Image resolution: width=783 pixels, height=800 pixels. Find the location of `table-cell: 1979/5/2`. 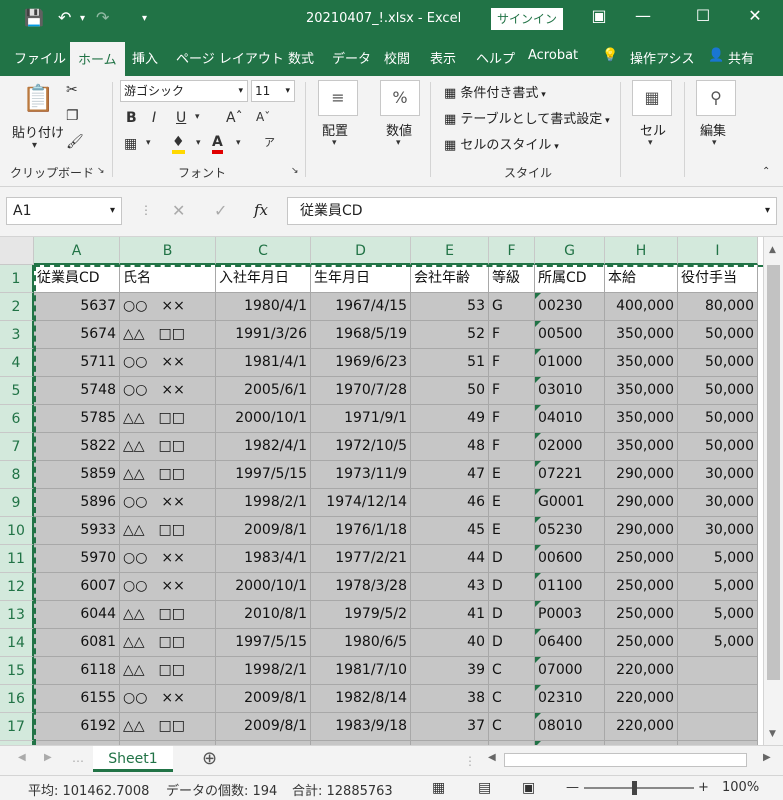

table-cell: 1979/5/2 is located at coordinates (361, 615).